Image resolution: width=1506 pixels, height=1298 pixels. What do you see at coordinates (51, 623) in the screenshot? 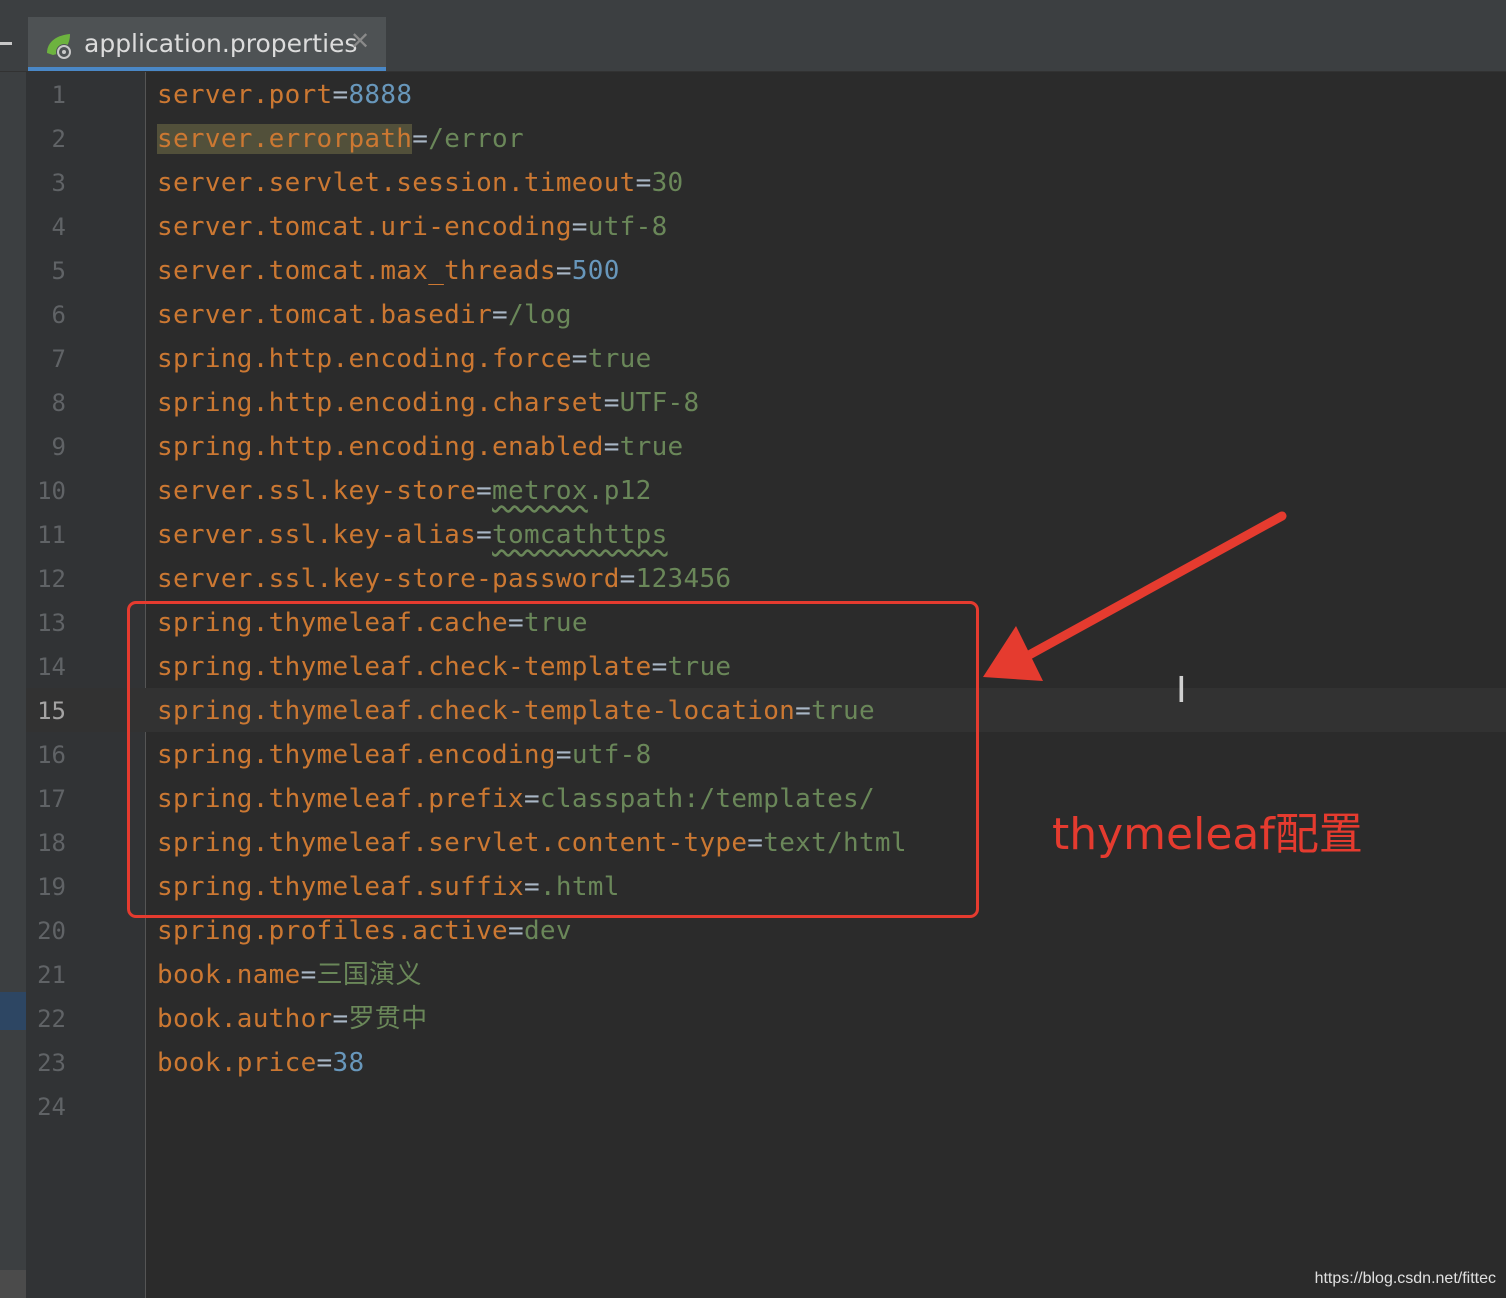
I see `line-number: 13` at bounding box center [51, 623].